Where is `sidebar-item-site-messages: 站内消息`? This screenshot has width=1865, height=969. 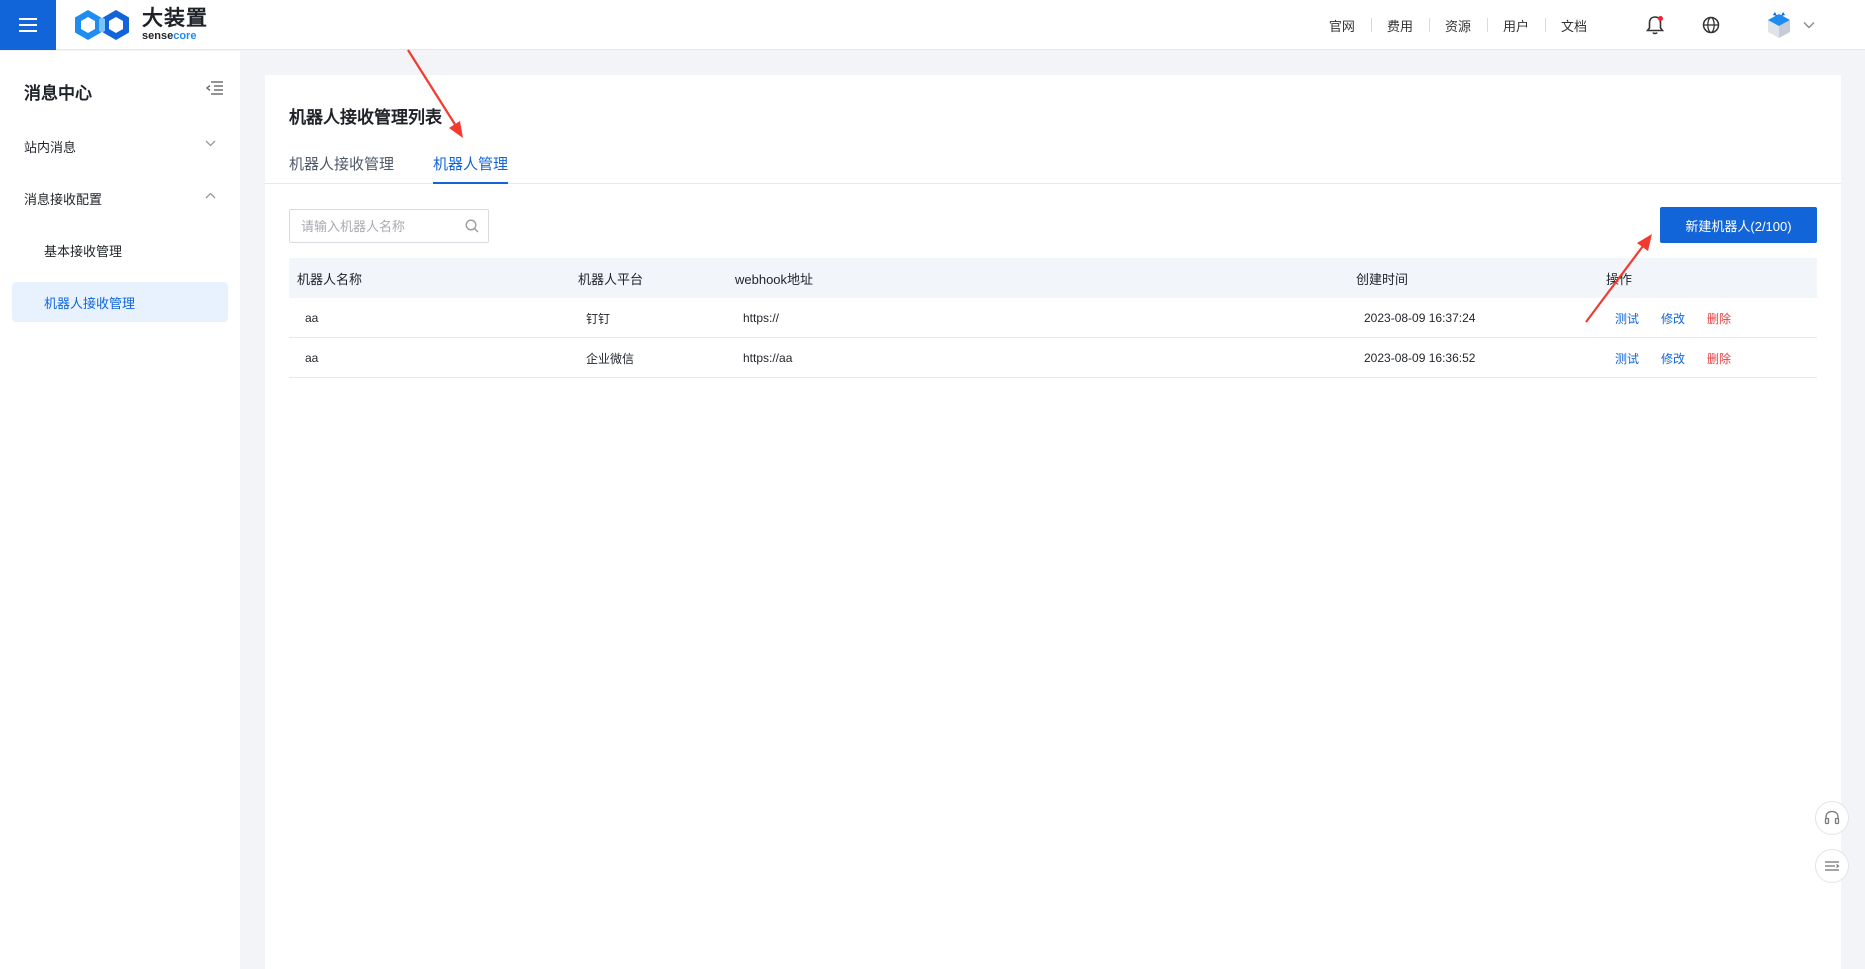
sidebar-item-site-messages: 站内消息 is located at coordinates (120, 146).